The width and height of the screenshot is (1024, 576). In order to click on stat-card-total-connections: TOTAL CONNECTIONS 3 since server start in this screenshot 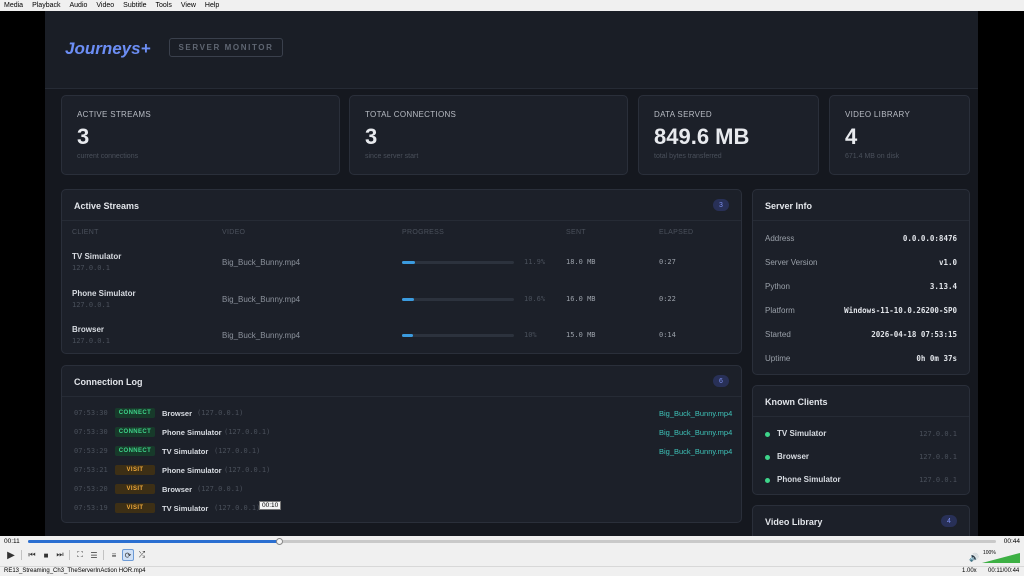, I will do `click(488, 135)`.